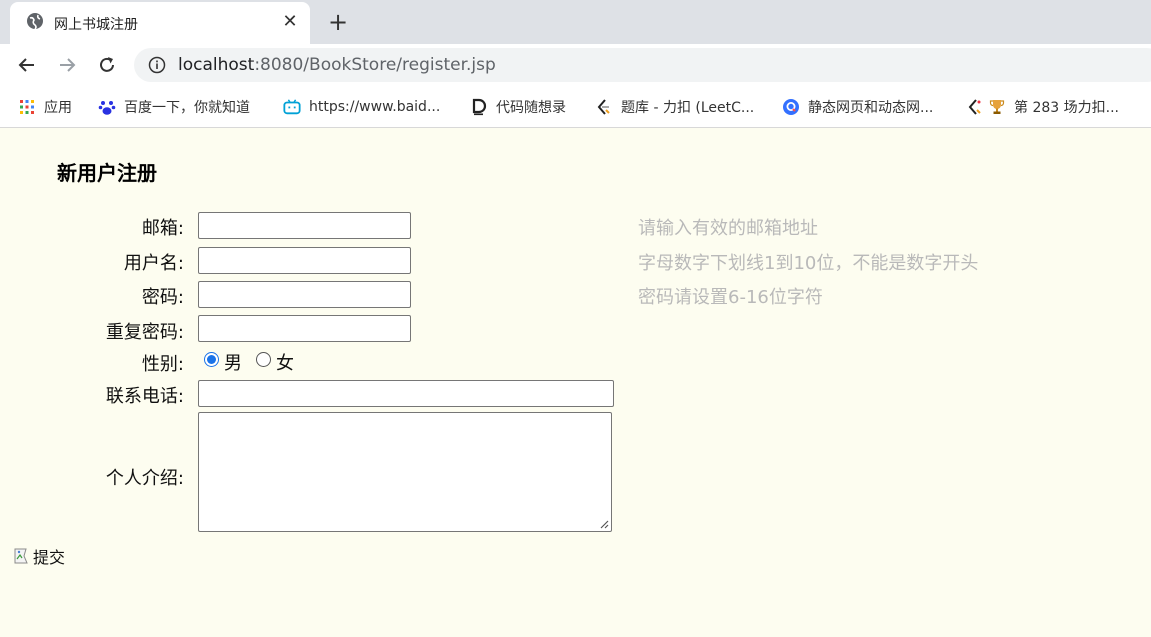 The width and height of the screenshot is (1151, 637). Describe the element at coordinates (285, 362) in the screenshot. I see `gender-female-label: 女` at that location.